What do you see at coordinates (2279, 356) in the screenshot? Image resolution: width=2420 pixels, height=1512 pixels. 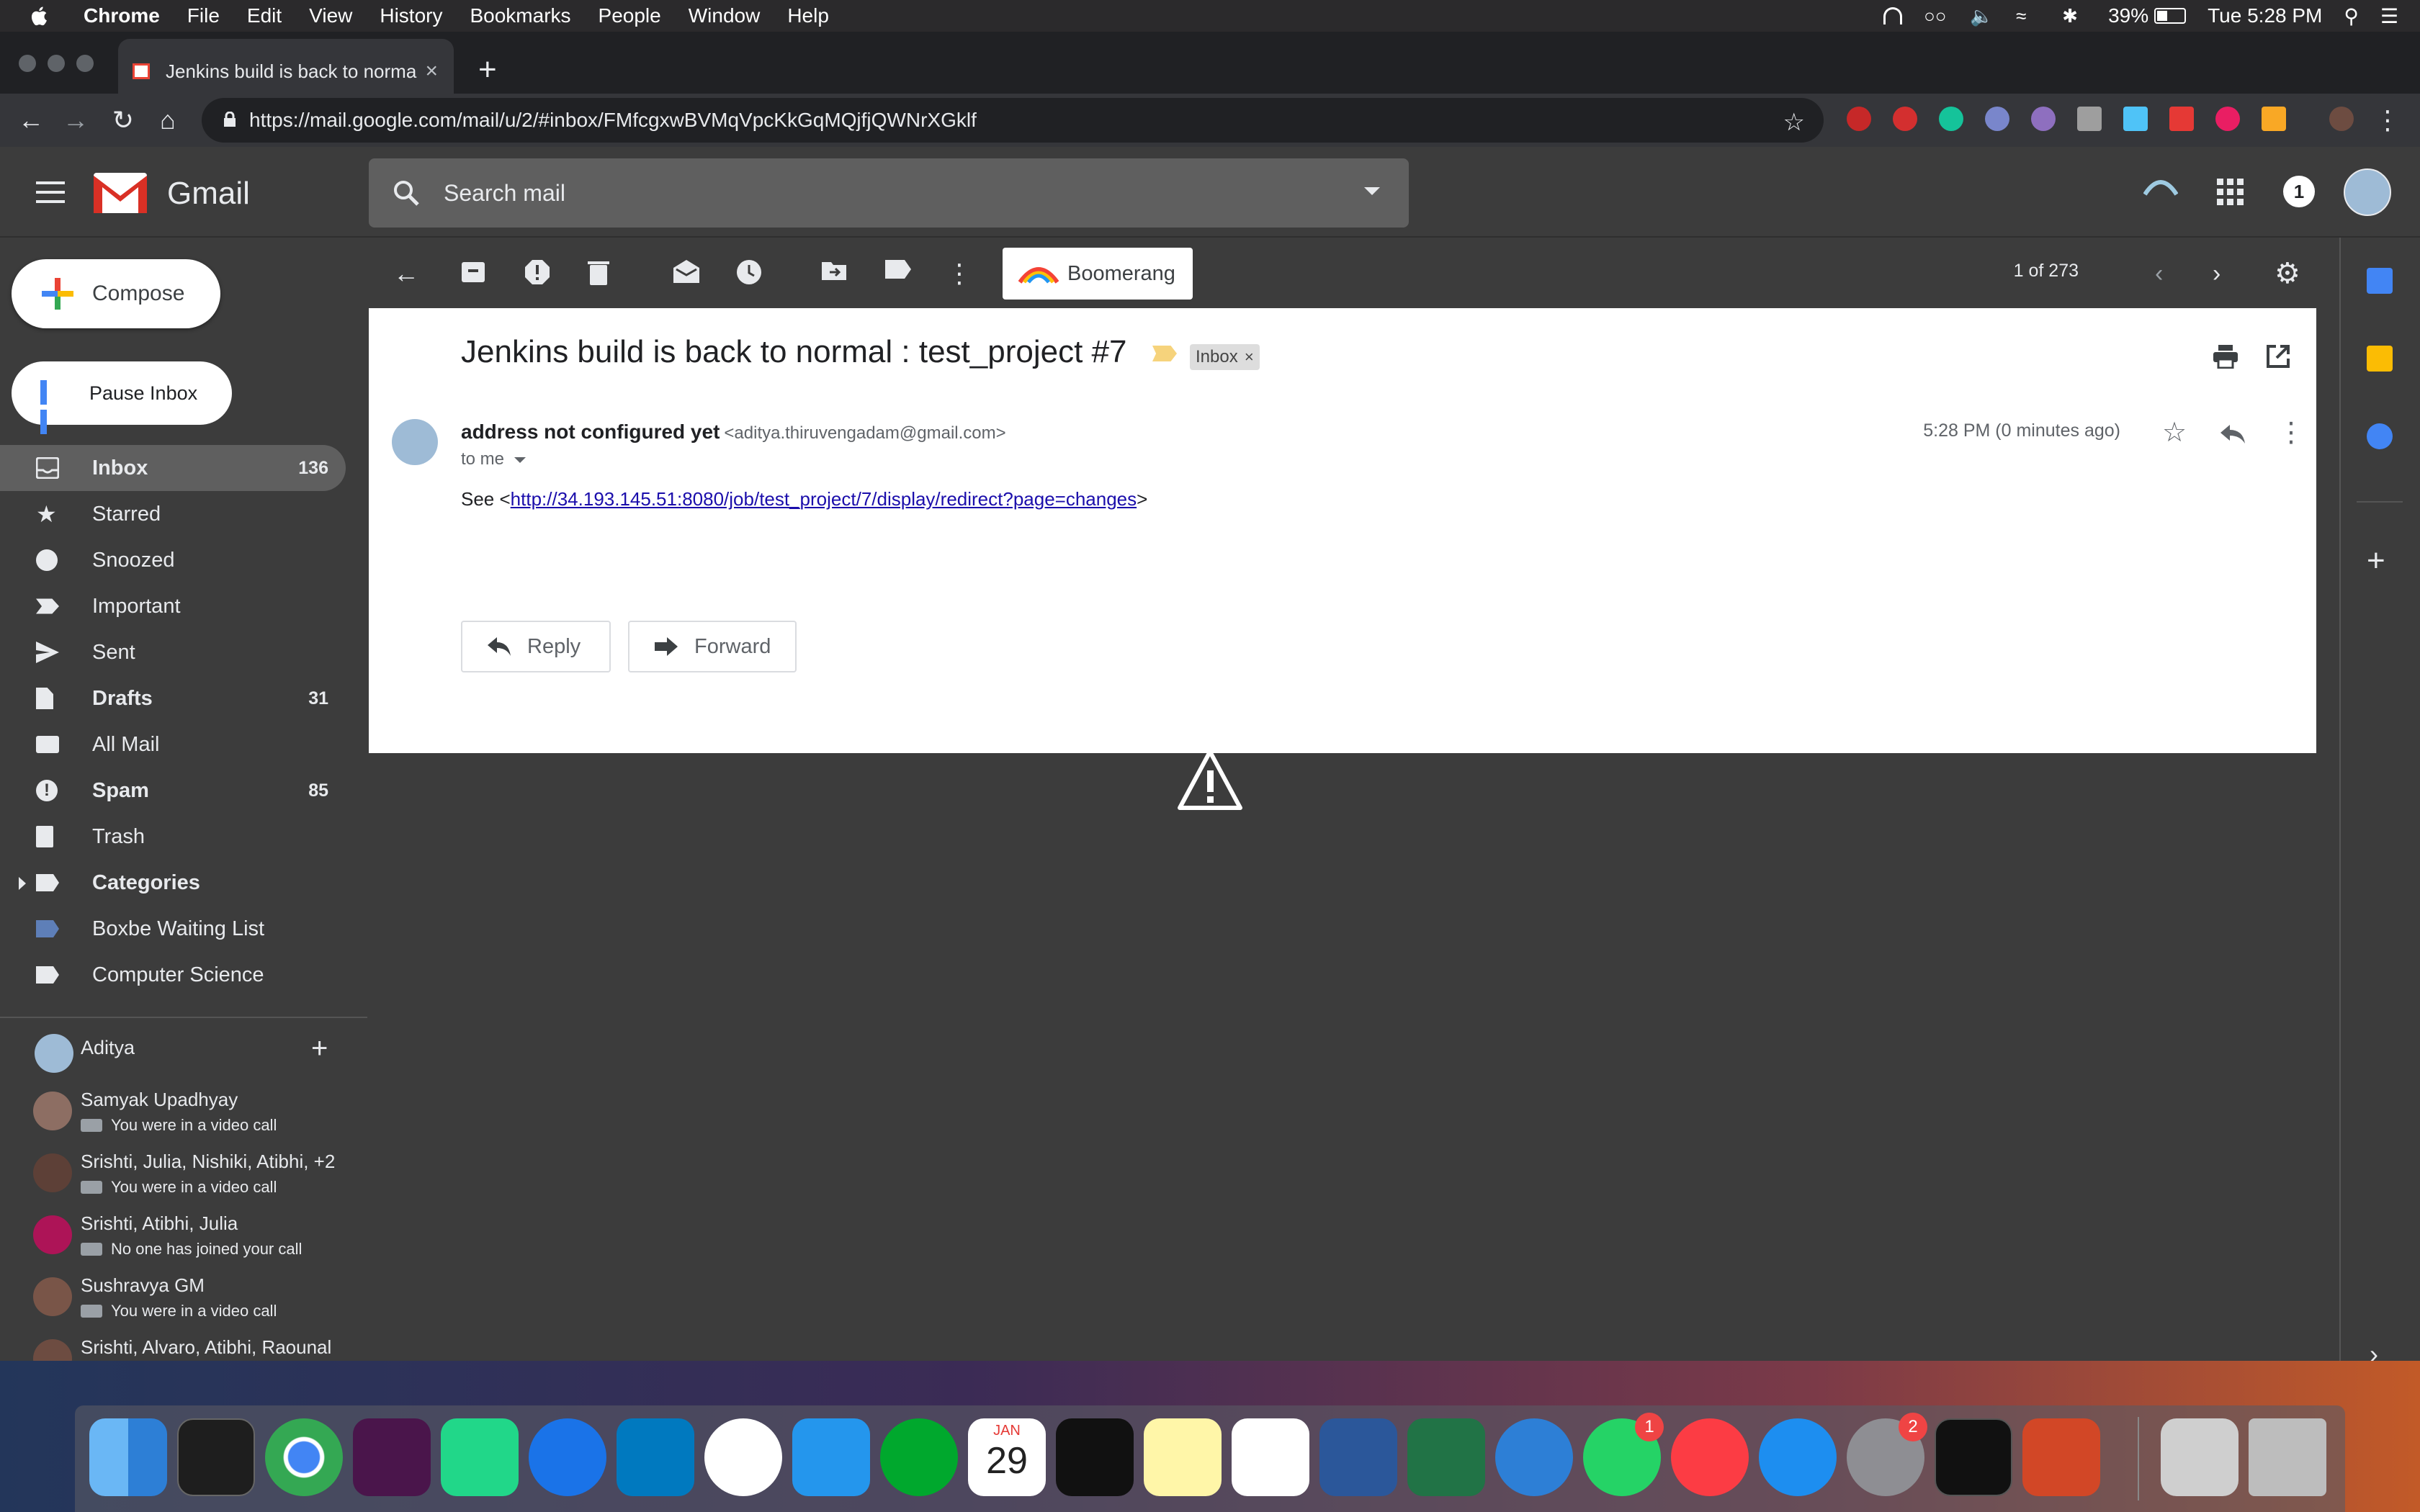 I see `open-new-window-icon` at bounding box center [2279, 356].